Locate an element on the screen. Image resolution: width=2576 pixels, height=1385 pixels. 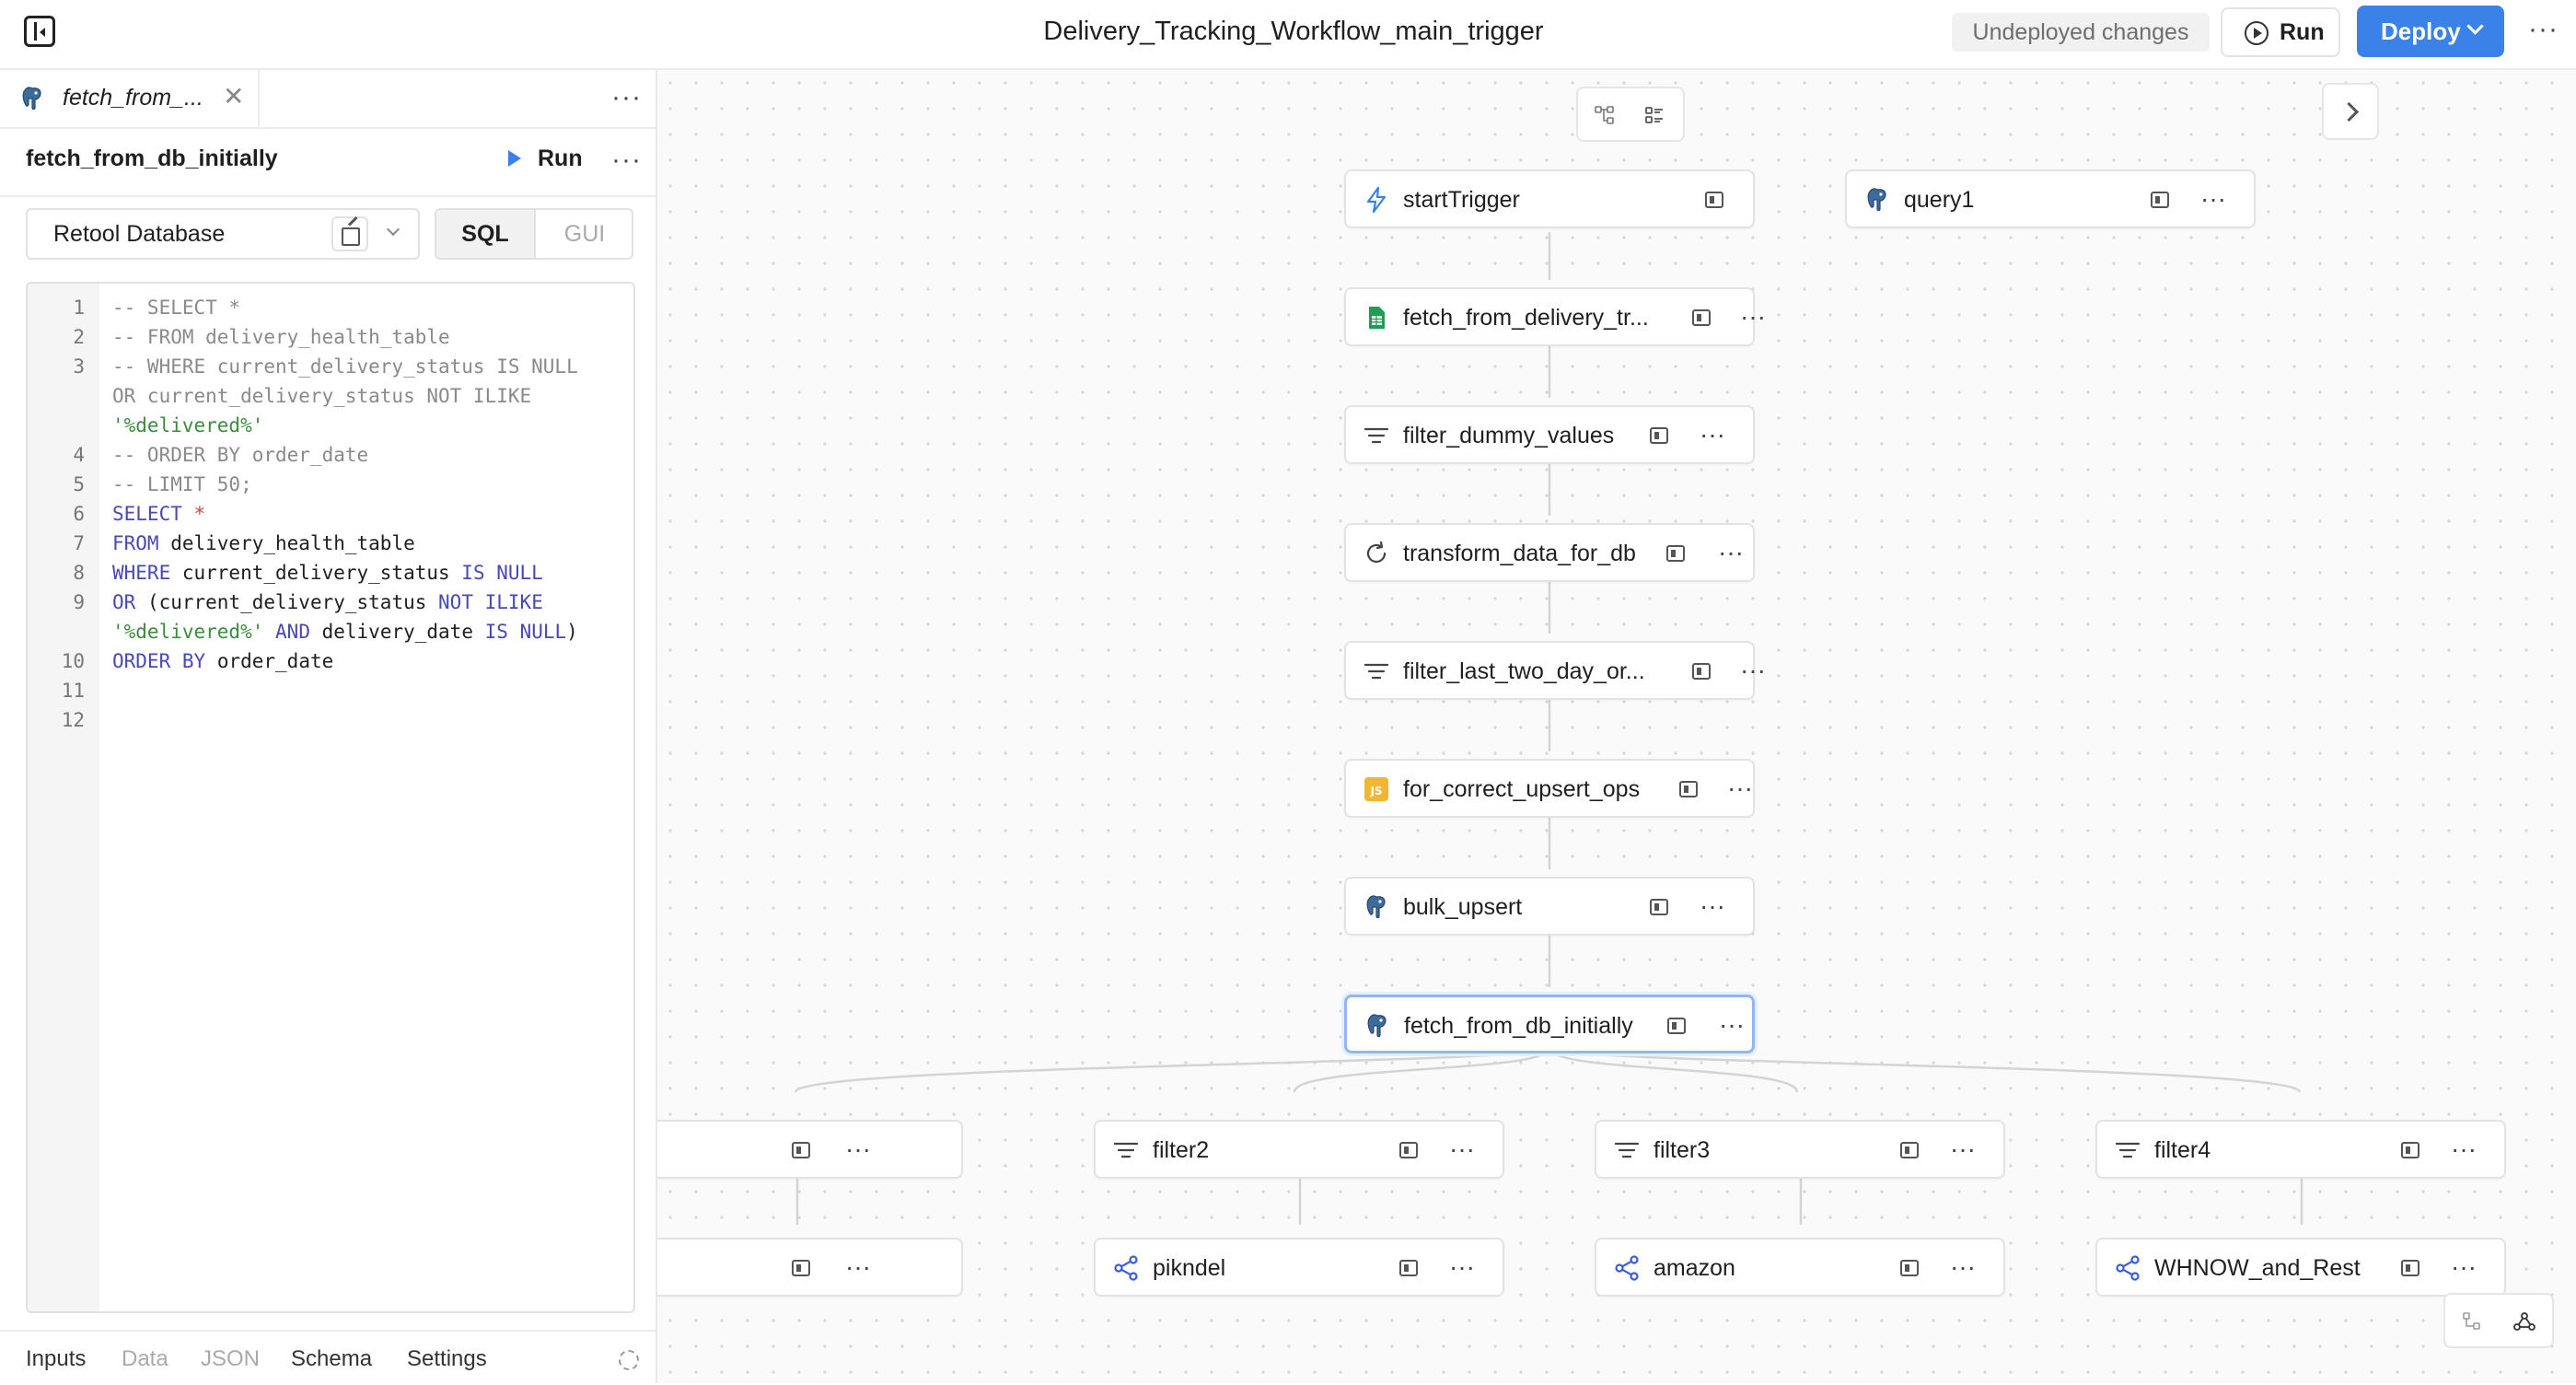
node-label: for_correct_upsert_ops is located at coordinates (1522, 789).